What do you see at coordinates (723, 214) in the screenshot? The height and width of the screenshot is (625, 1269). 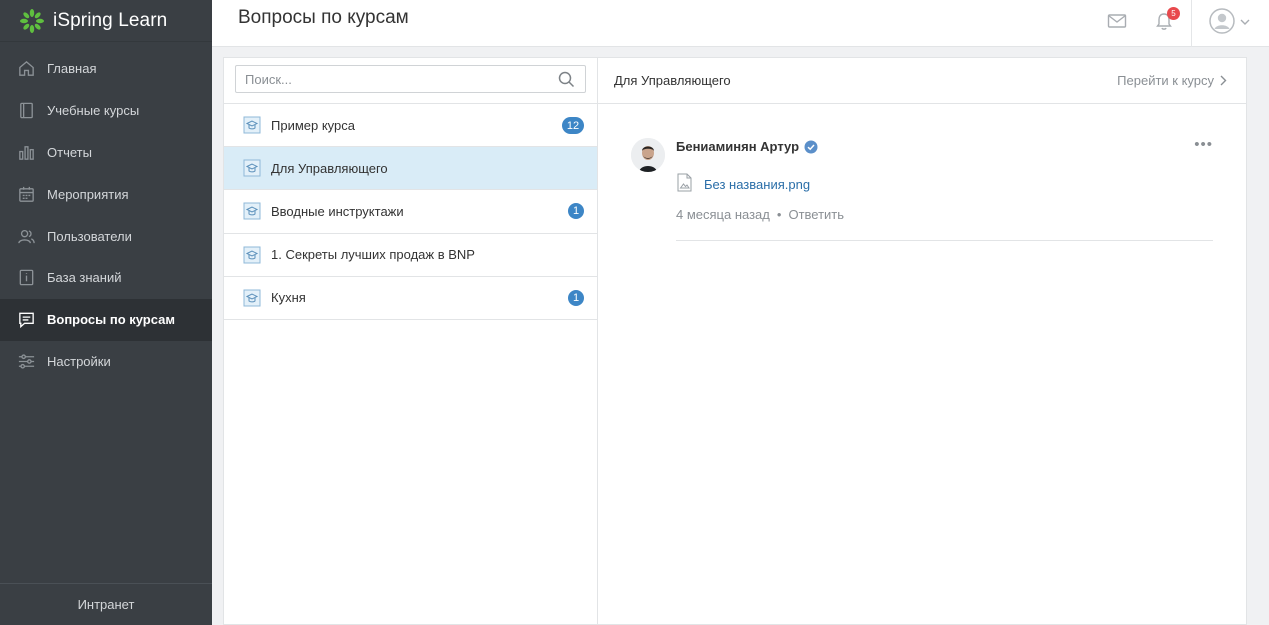 I see `comment-time: 4 месяца назад` at bounding box center [723, 214].